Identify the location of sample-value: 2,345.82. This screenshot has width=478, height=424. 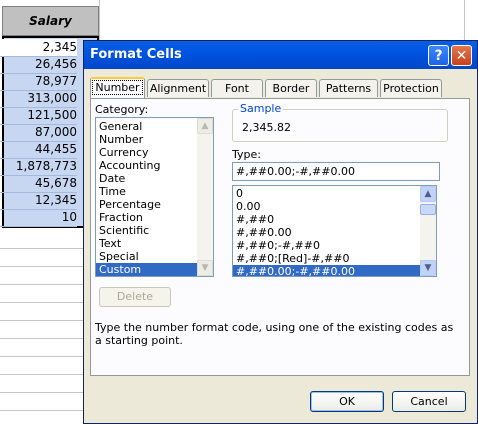
(266, 127).